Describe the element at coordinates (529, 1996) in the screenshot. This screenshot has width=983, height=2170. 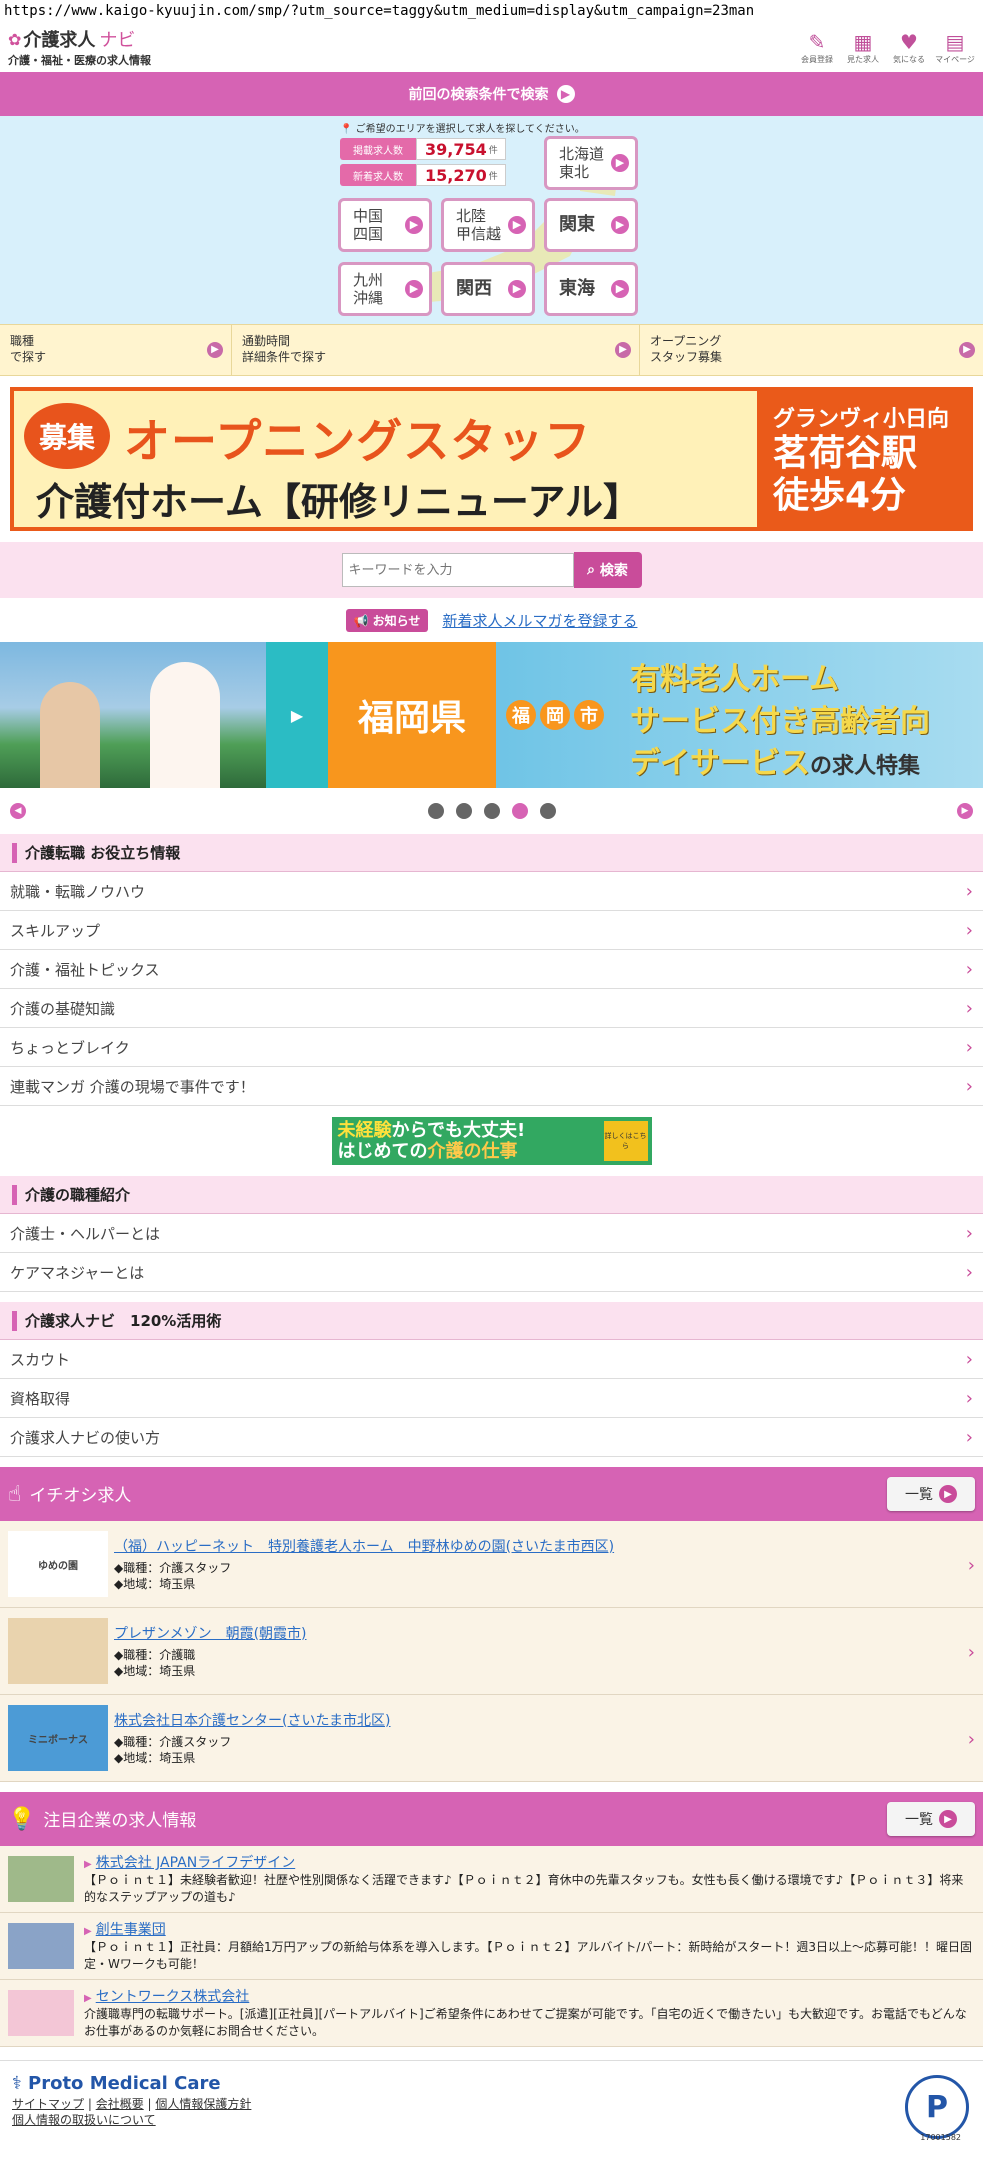
I see `company-name-link: セントワークス株式会社` at that location.